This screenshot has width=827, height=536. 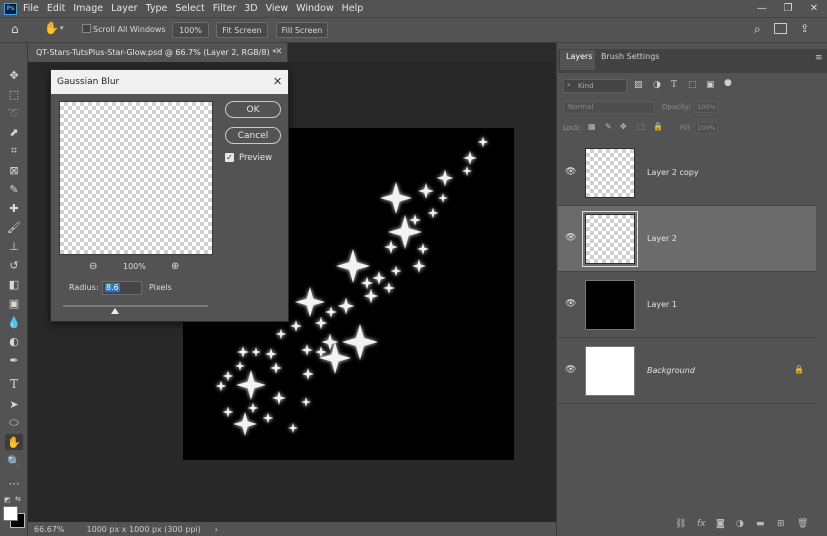 I want to click on opacity-input: 100%, so click(x=706, y=107).